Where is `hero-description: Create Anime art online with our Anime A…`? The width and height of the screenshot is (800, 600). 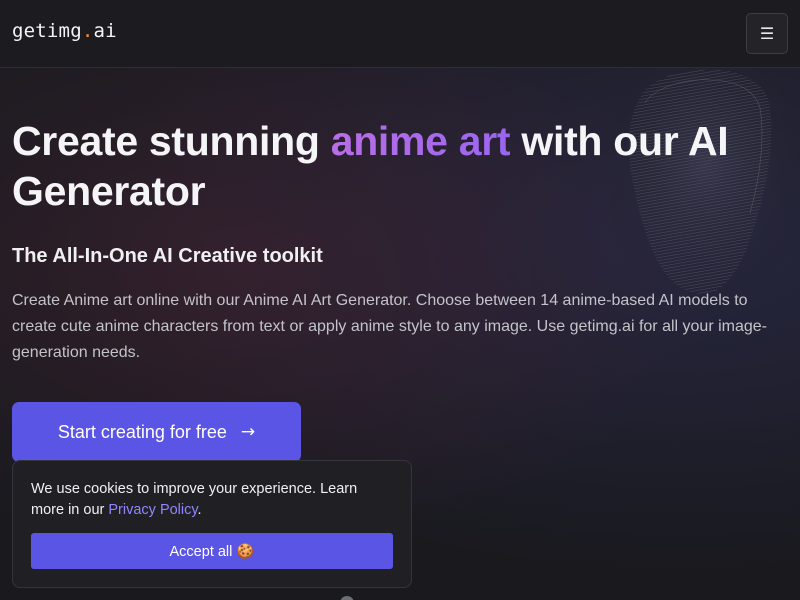 hero-description: Create Anime art online with our Anime A… is located at coordinates (389, 326).